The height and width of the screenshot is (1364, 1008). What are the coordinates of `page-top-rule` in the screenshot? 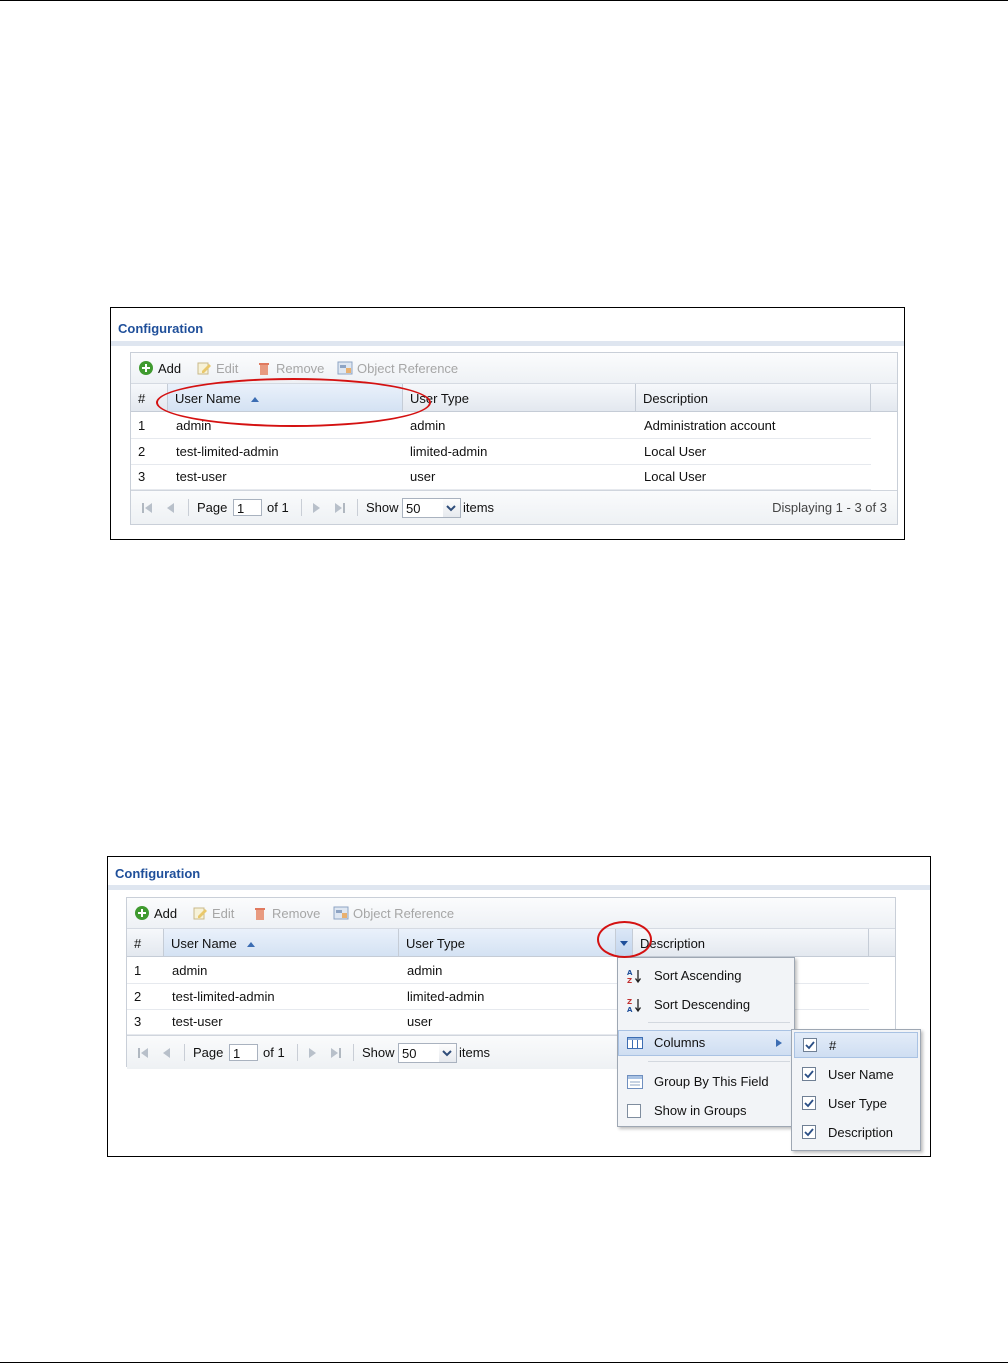 It's located at (504, 0).